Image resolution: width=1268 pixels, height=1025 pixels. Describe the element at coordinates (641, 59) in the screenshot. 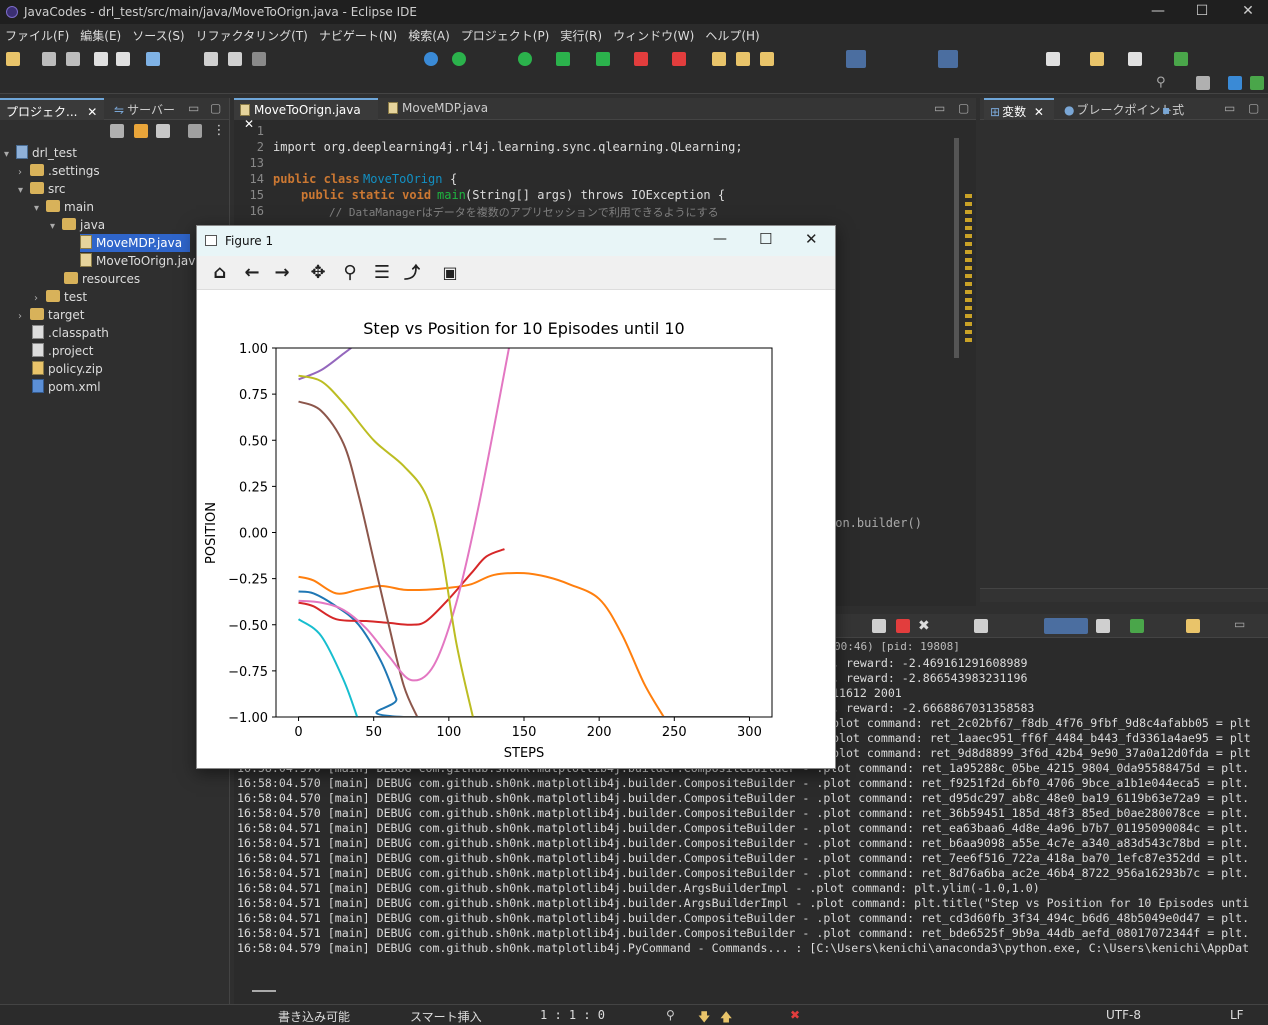

I see `stop-server-icon` at that location.